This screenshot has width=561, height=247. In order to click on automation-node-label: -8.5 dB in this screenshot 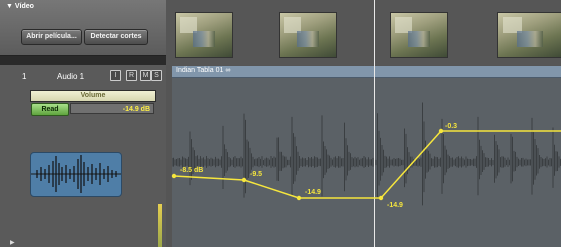, I will do `click(191, 170)`.